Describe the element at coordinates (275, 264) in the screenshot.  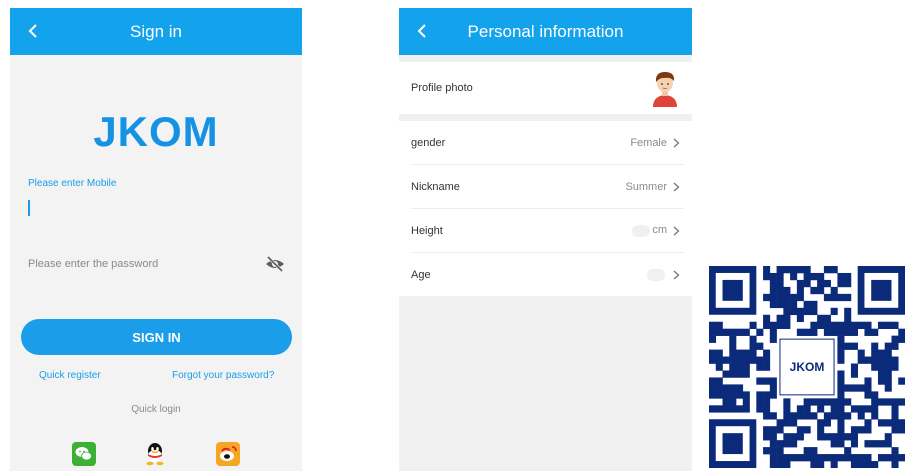
I see `eye-off-icon` at that location.